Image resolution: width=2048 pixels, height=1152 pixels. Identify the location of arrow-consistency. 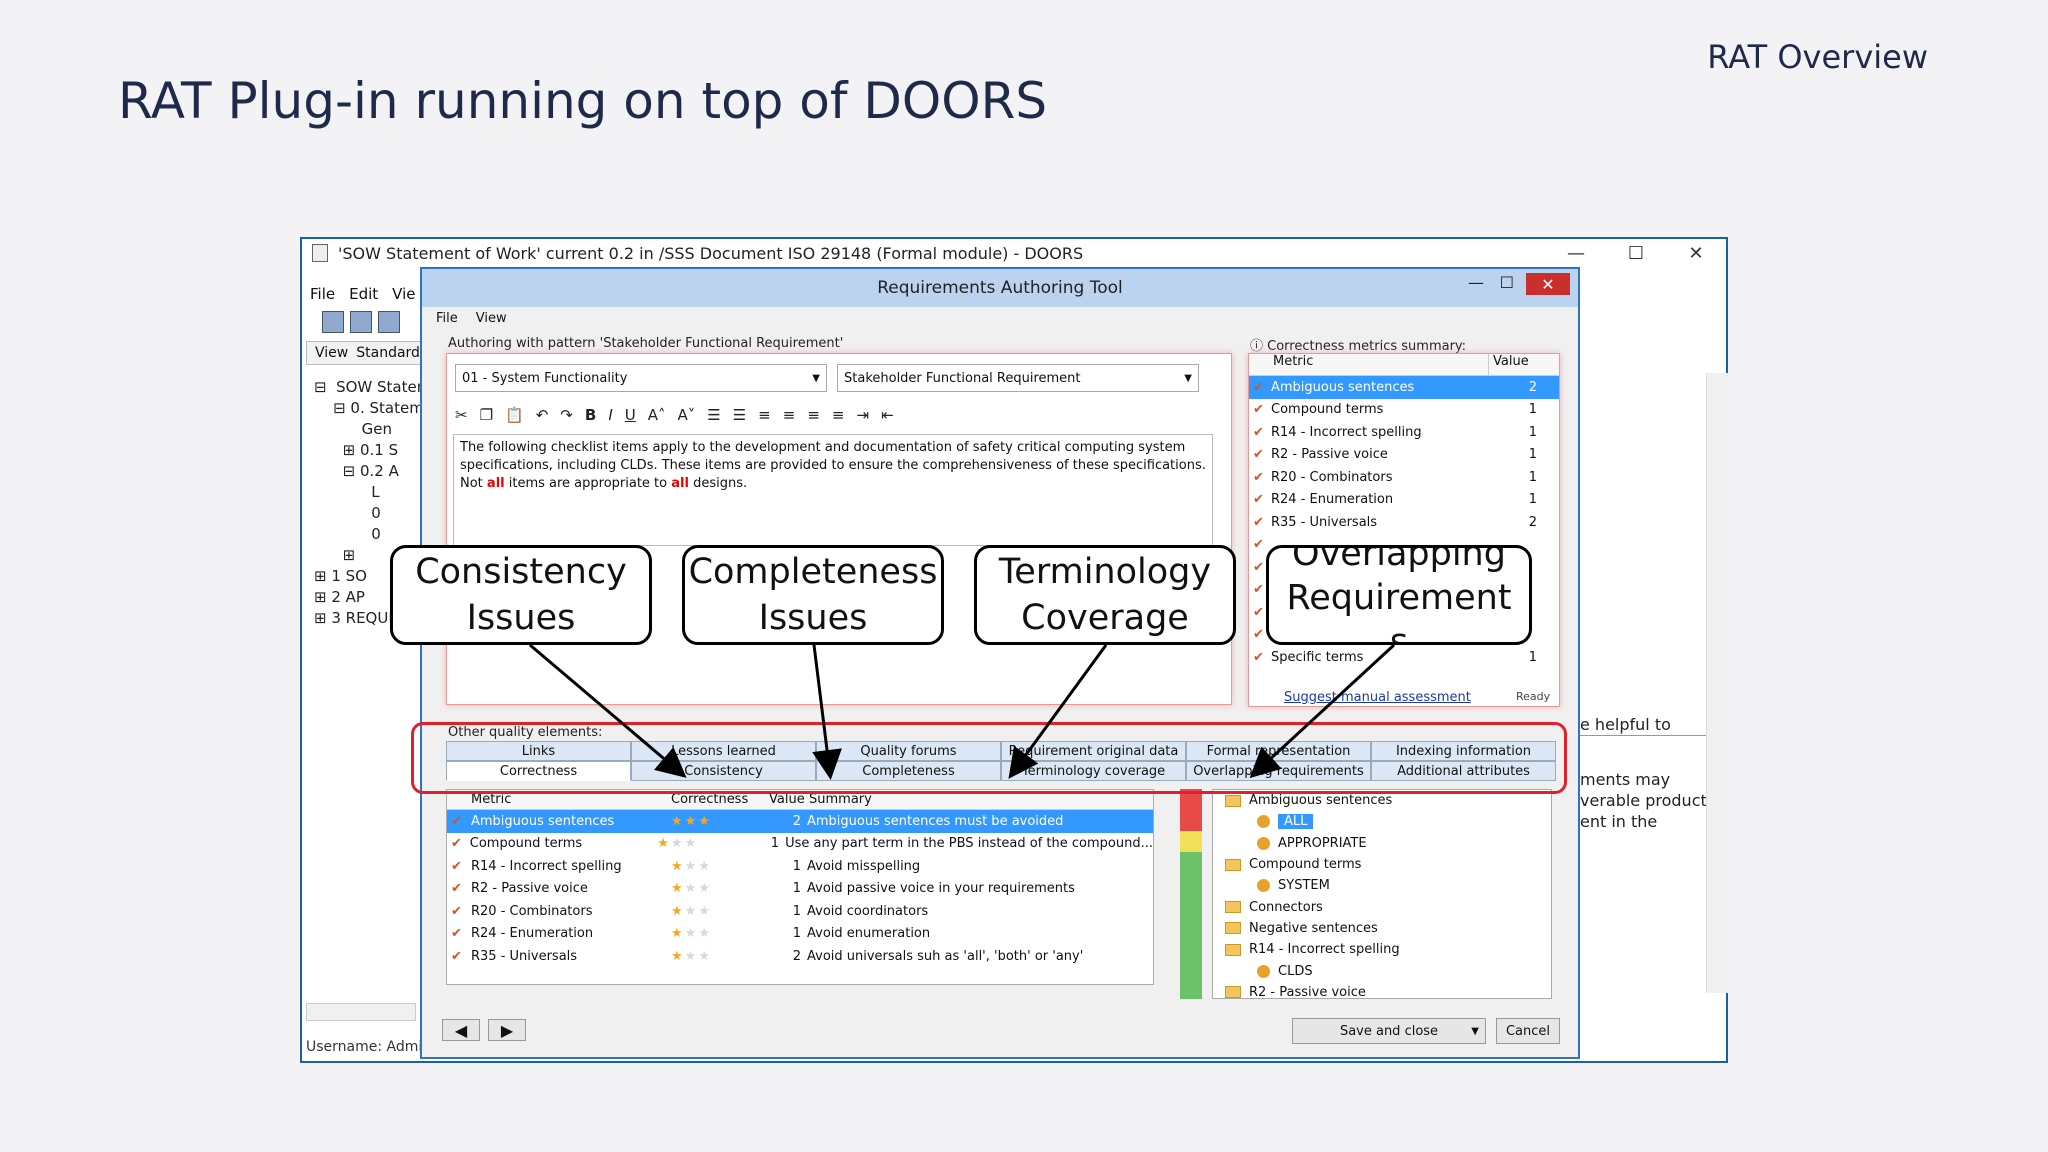
(608, 710).